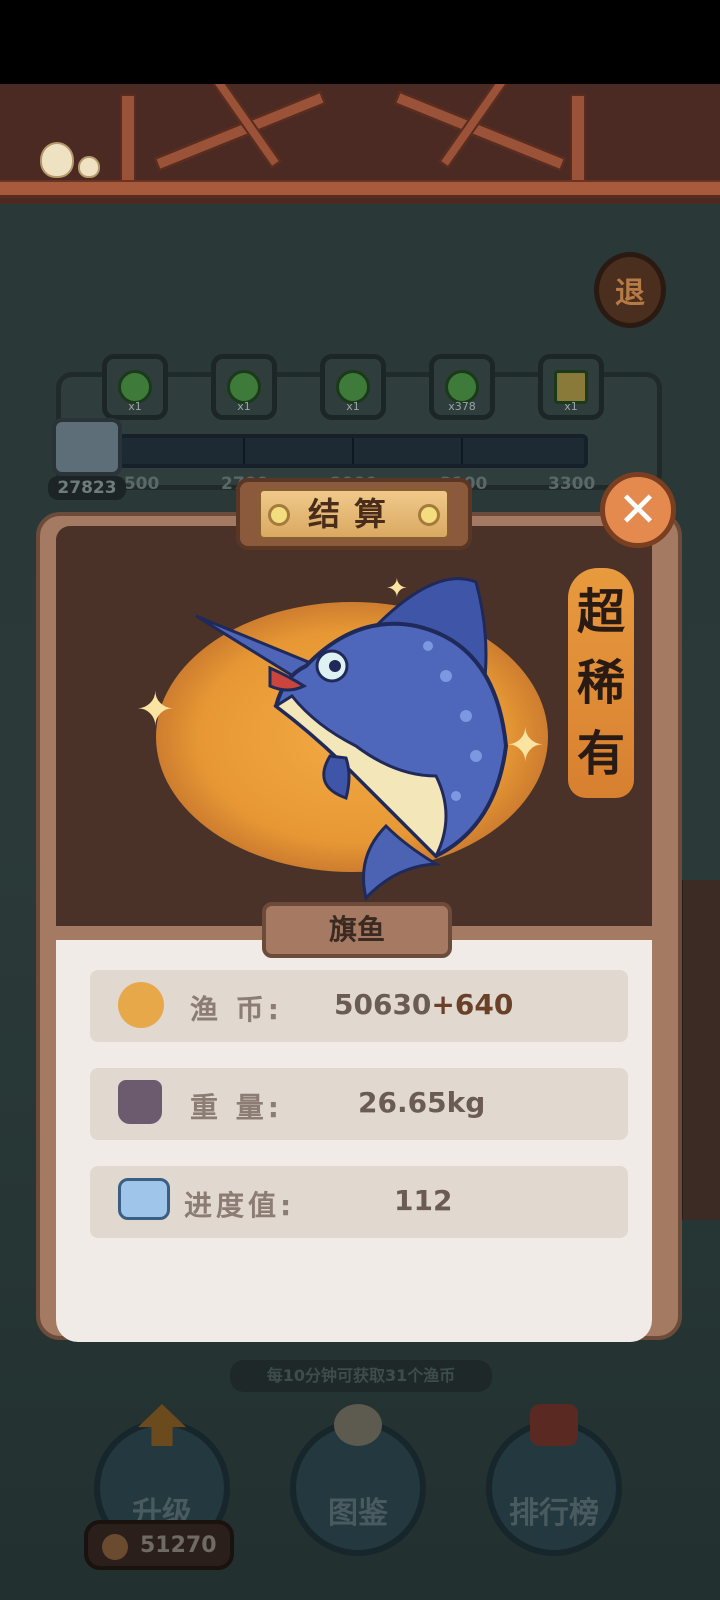  Describe the element at coordinates (472, 1004) in the screenshot. I see `coins-bonus: +640` at that location.